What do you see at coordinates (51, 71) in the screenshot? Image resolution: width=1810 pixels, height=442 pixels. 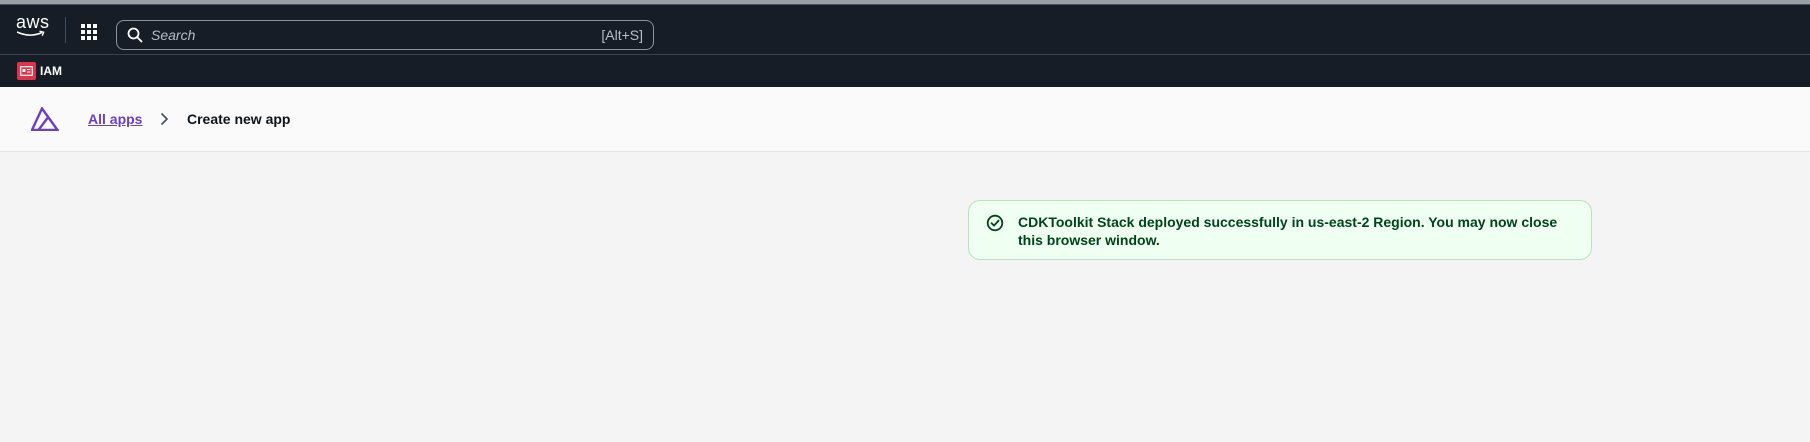 I see `favorite-service-label: IAM` at bounding box center [51, 71].